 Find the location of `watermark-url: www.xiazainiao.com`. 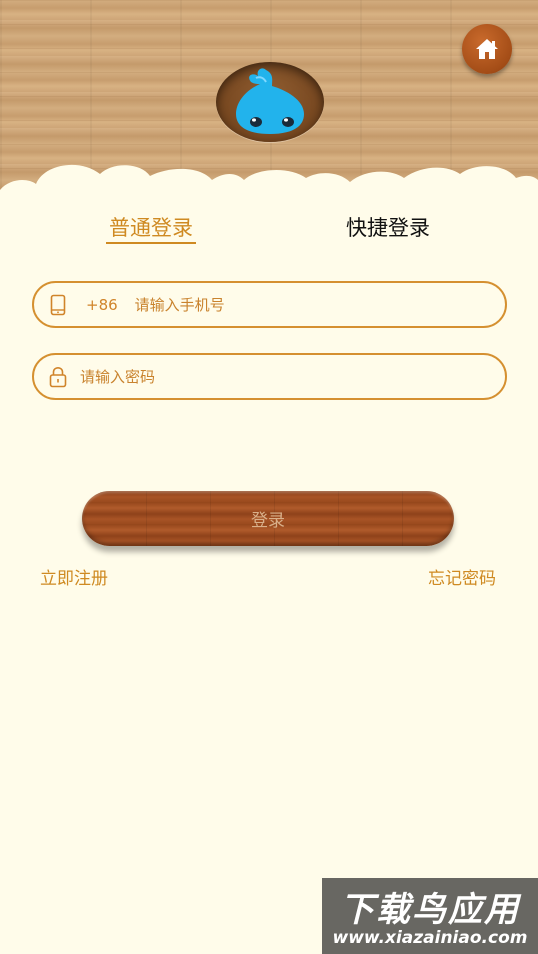

watermark-url: www.xiazainiao.com is located at coordinates (430, 938).